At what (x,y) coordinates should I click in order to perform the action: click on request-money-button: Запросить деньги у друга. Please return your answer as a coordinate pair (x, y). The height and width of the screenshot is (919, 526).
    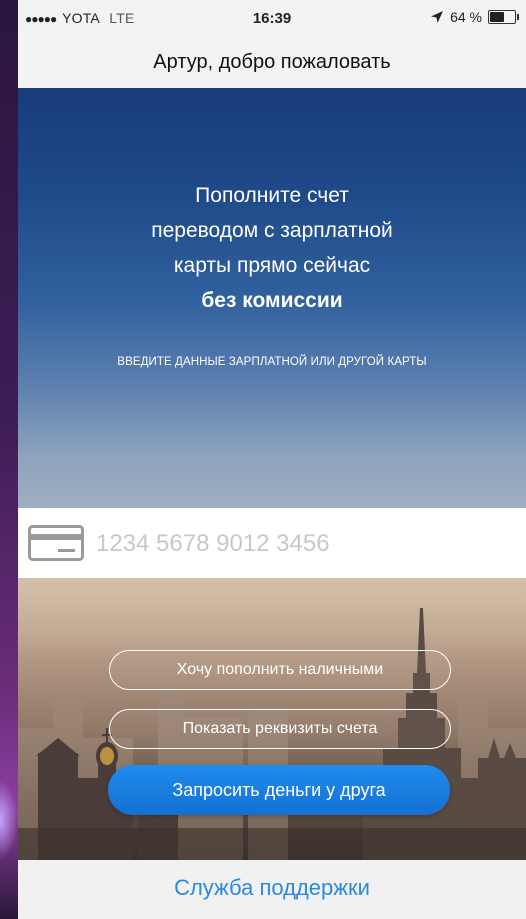
    Looking at the image, I should click on (279, 790).